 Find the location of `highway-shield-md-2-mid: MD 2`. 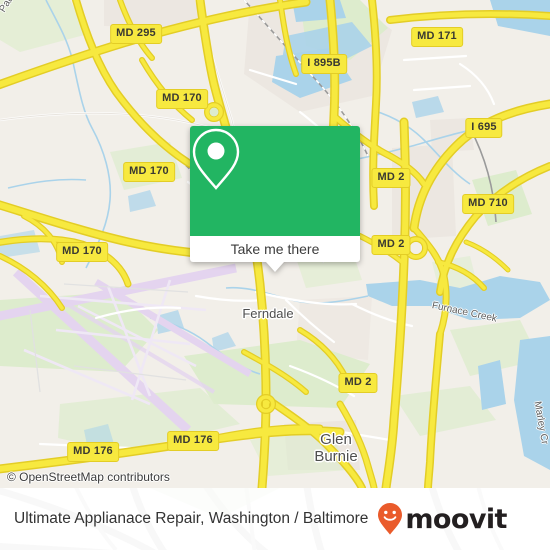

highway-shield-md-2-mid: MD 2 is located at coordinates (391, 245).